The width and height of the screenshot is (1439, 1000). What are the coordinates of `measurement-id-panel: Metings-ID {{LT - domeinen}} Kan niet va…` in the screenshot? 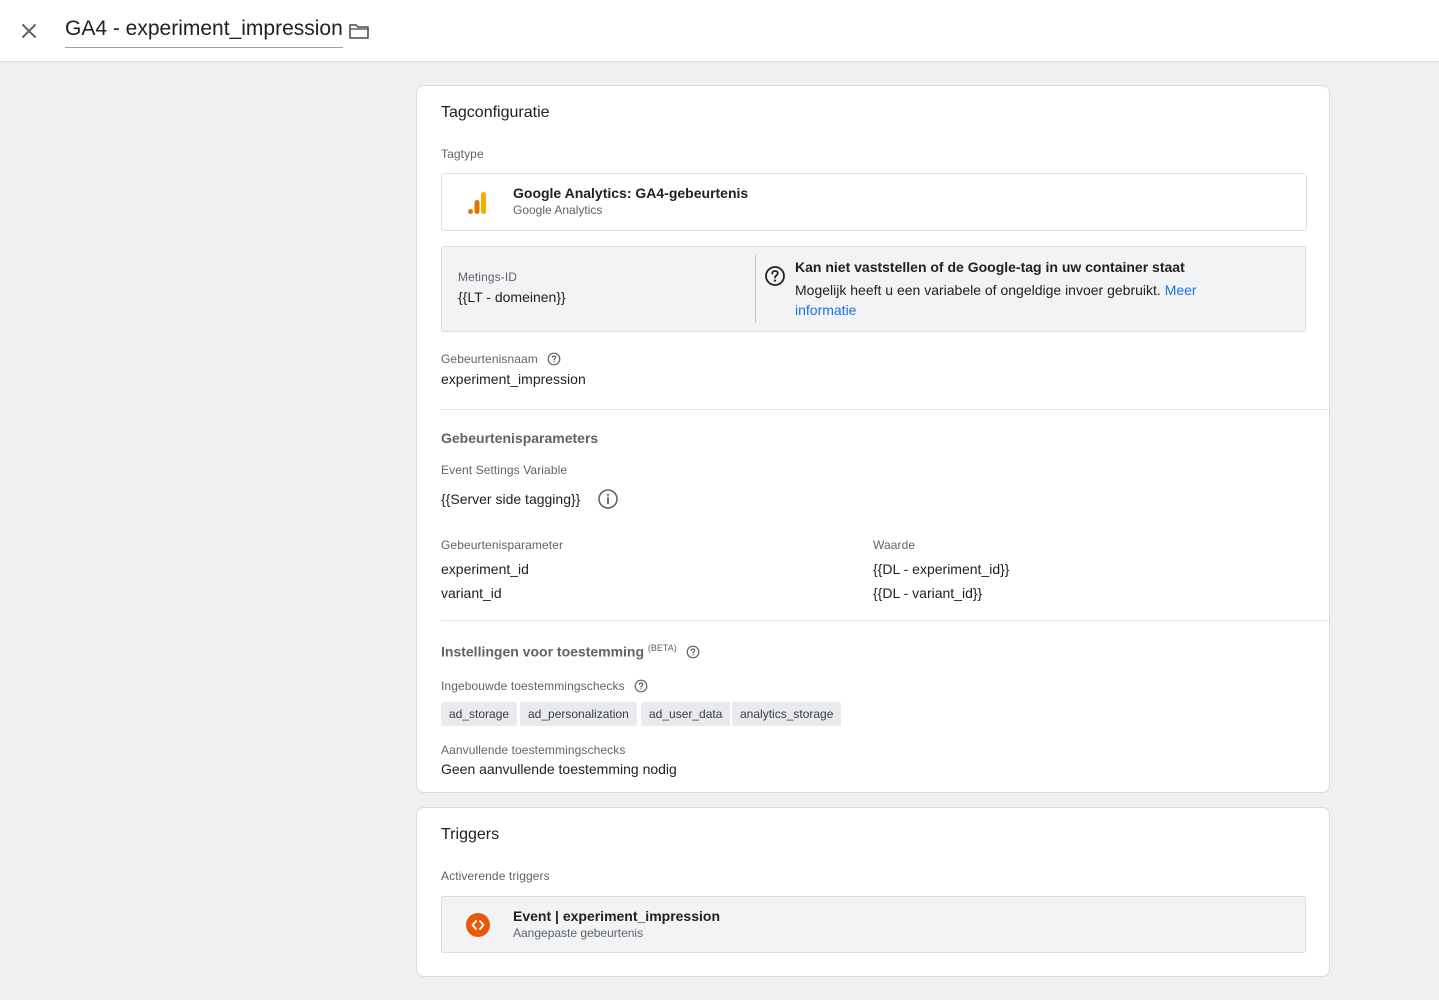 It's located at (873, 289).